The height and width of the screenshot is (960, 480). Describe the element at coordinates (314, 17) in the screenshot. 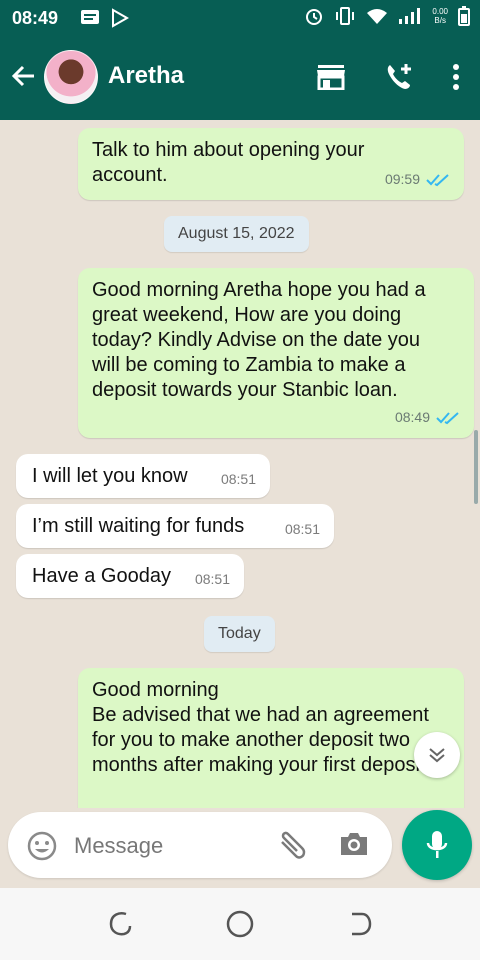

I see `alarm-icon` at that location.